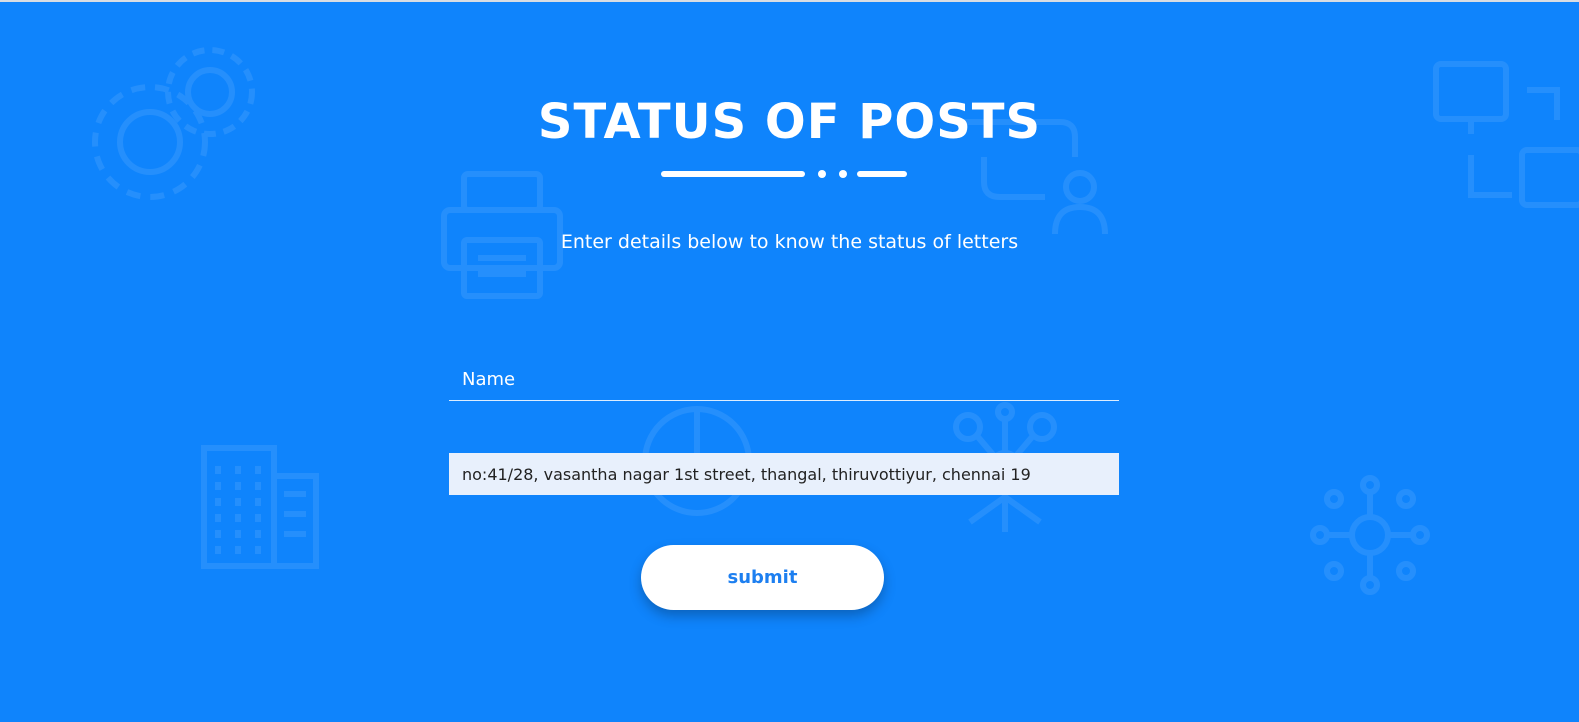 The image size is (1579, 722). What do you see at coordinates (786, 174) in the screenshot?
I see `title-divider` at bounding box center [786, 174].